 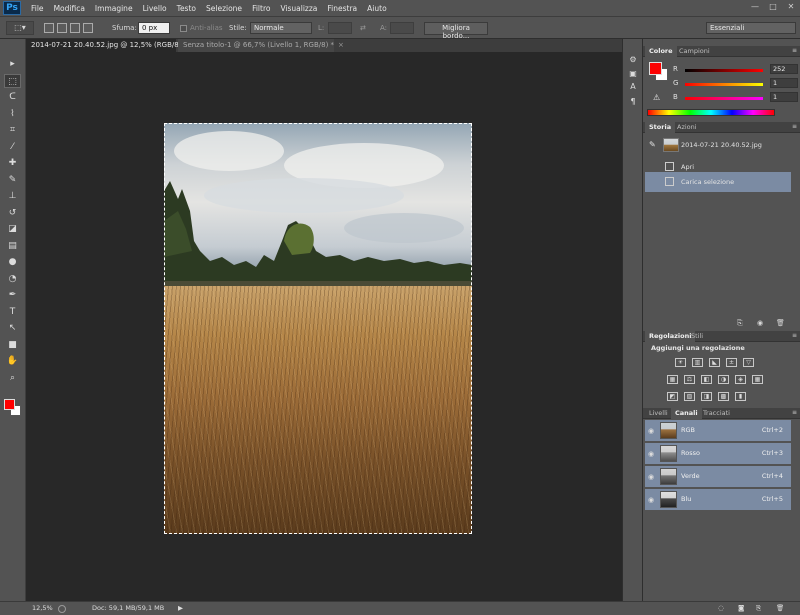 What do you see at coordinates (751, 28) in the screenshot?
I see `workspace-select: Essenziali` at bounding box center [751, 28].